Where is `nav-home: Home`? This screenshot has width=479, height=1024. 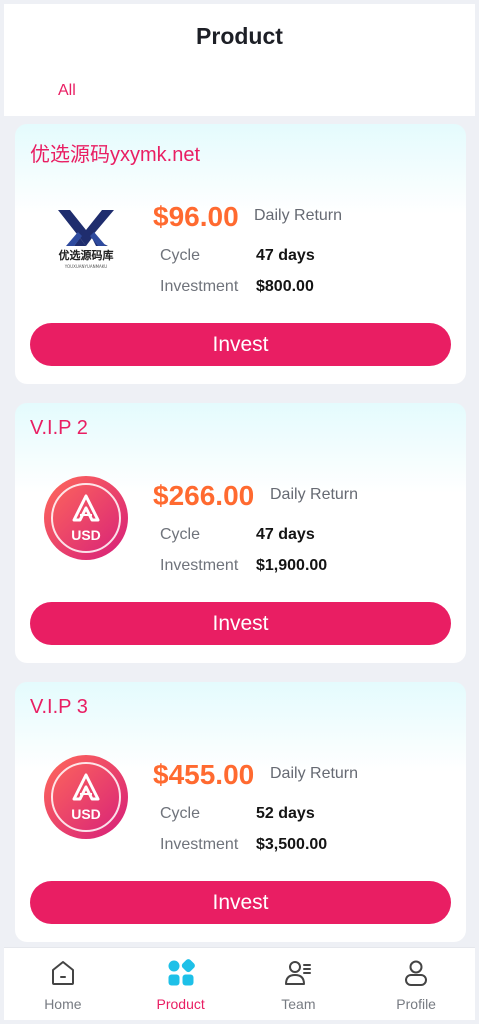 nav-home: Home is located at coordinates (63, 984).